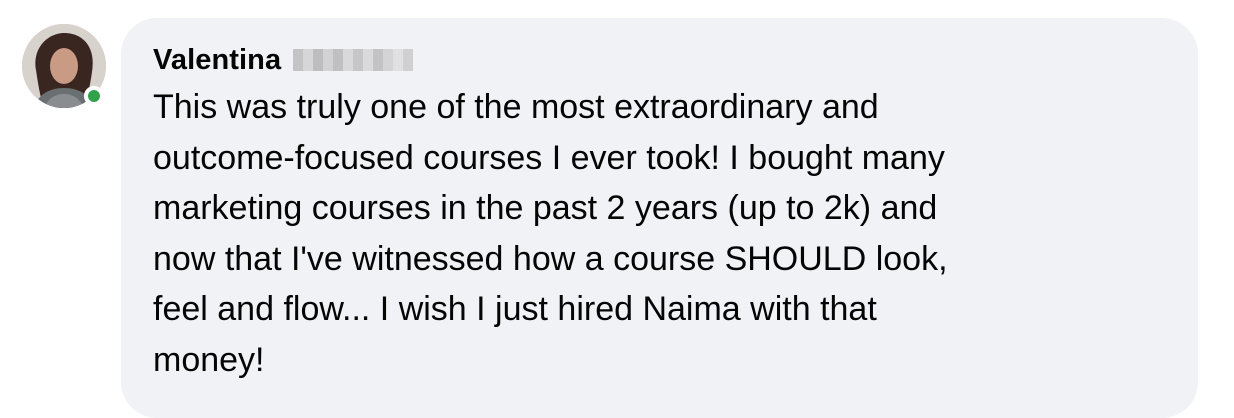 The image size is (1234, 418). What do you see at coordinates (94, 96) in the screenshot?
I see `online-status-icon` at bounding box center [94, 96].